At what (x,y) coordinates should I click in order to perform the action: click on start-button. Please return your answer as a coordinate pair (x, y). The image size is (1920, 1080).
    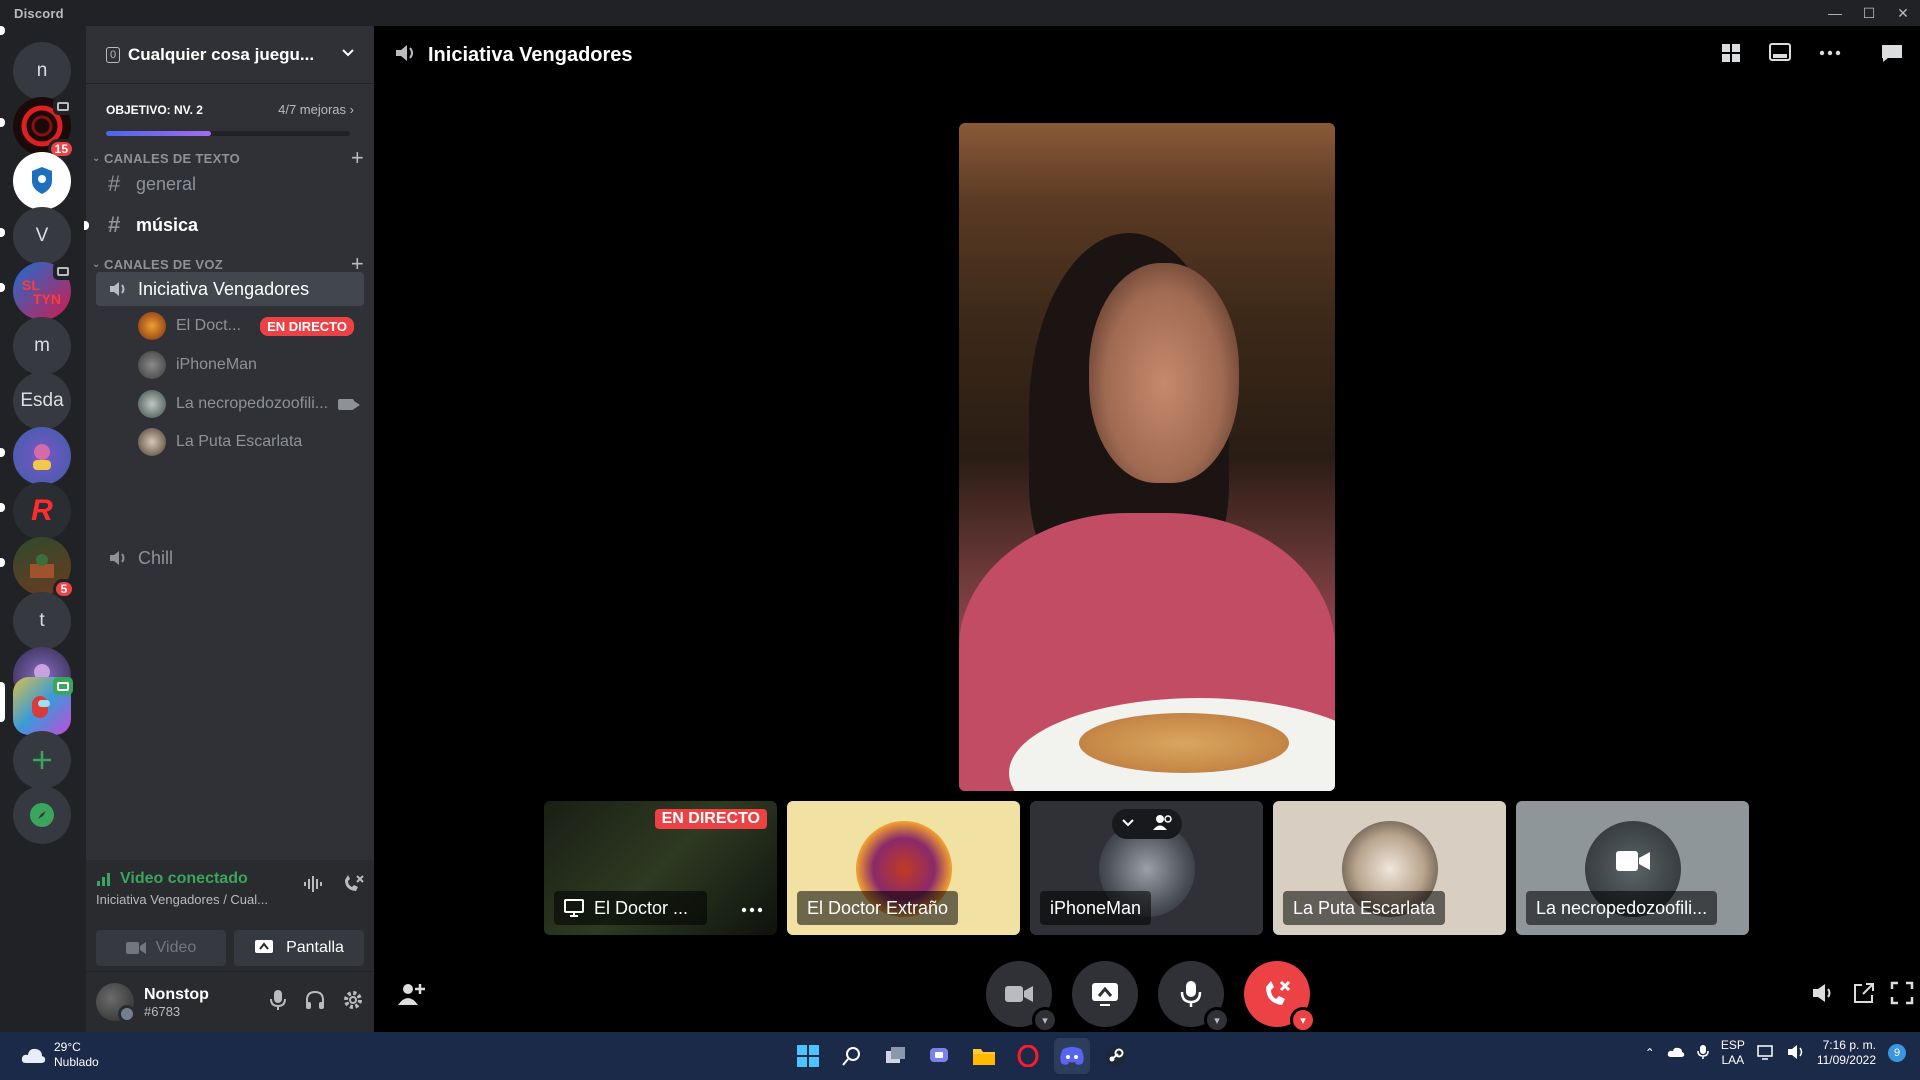
    Looking at the image, I should click on (808, 1056).